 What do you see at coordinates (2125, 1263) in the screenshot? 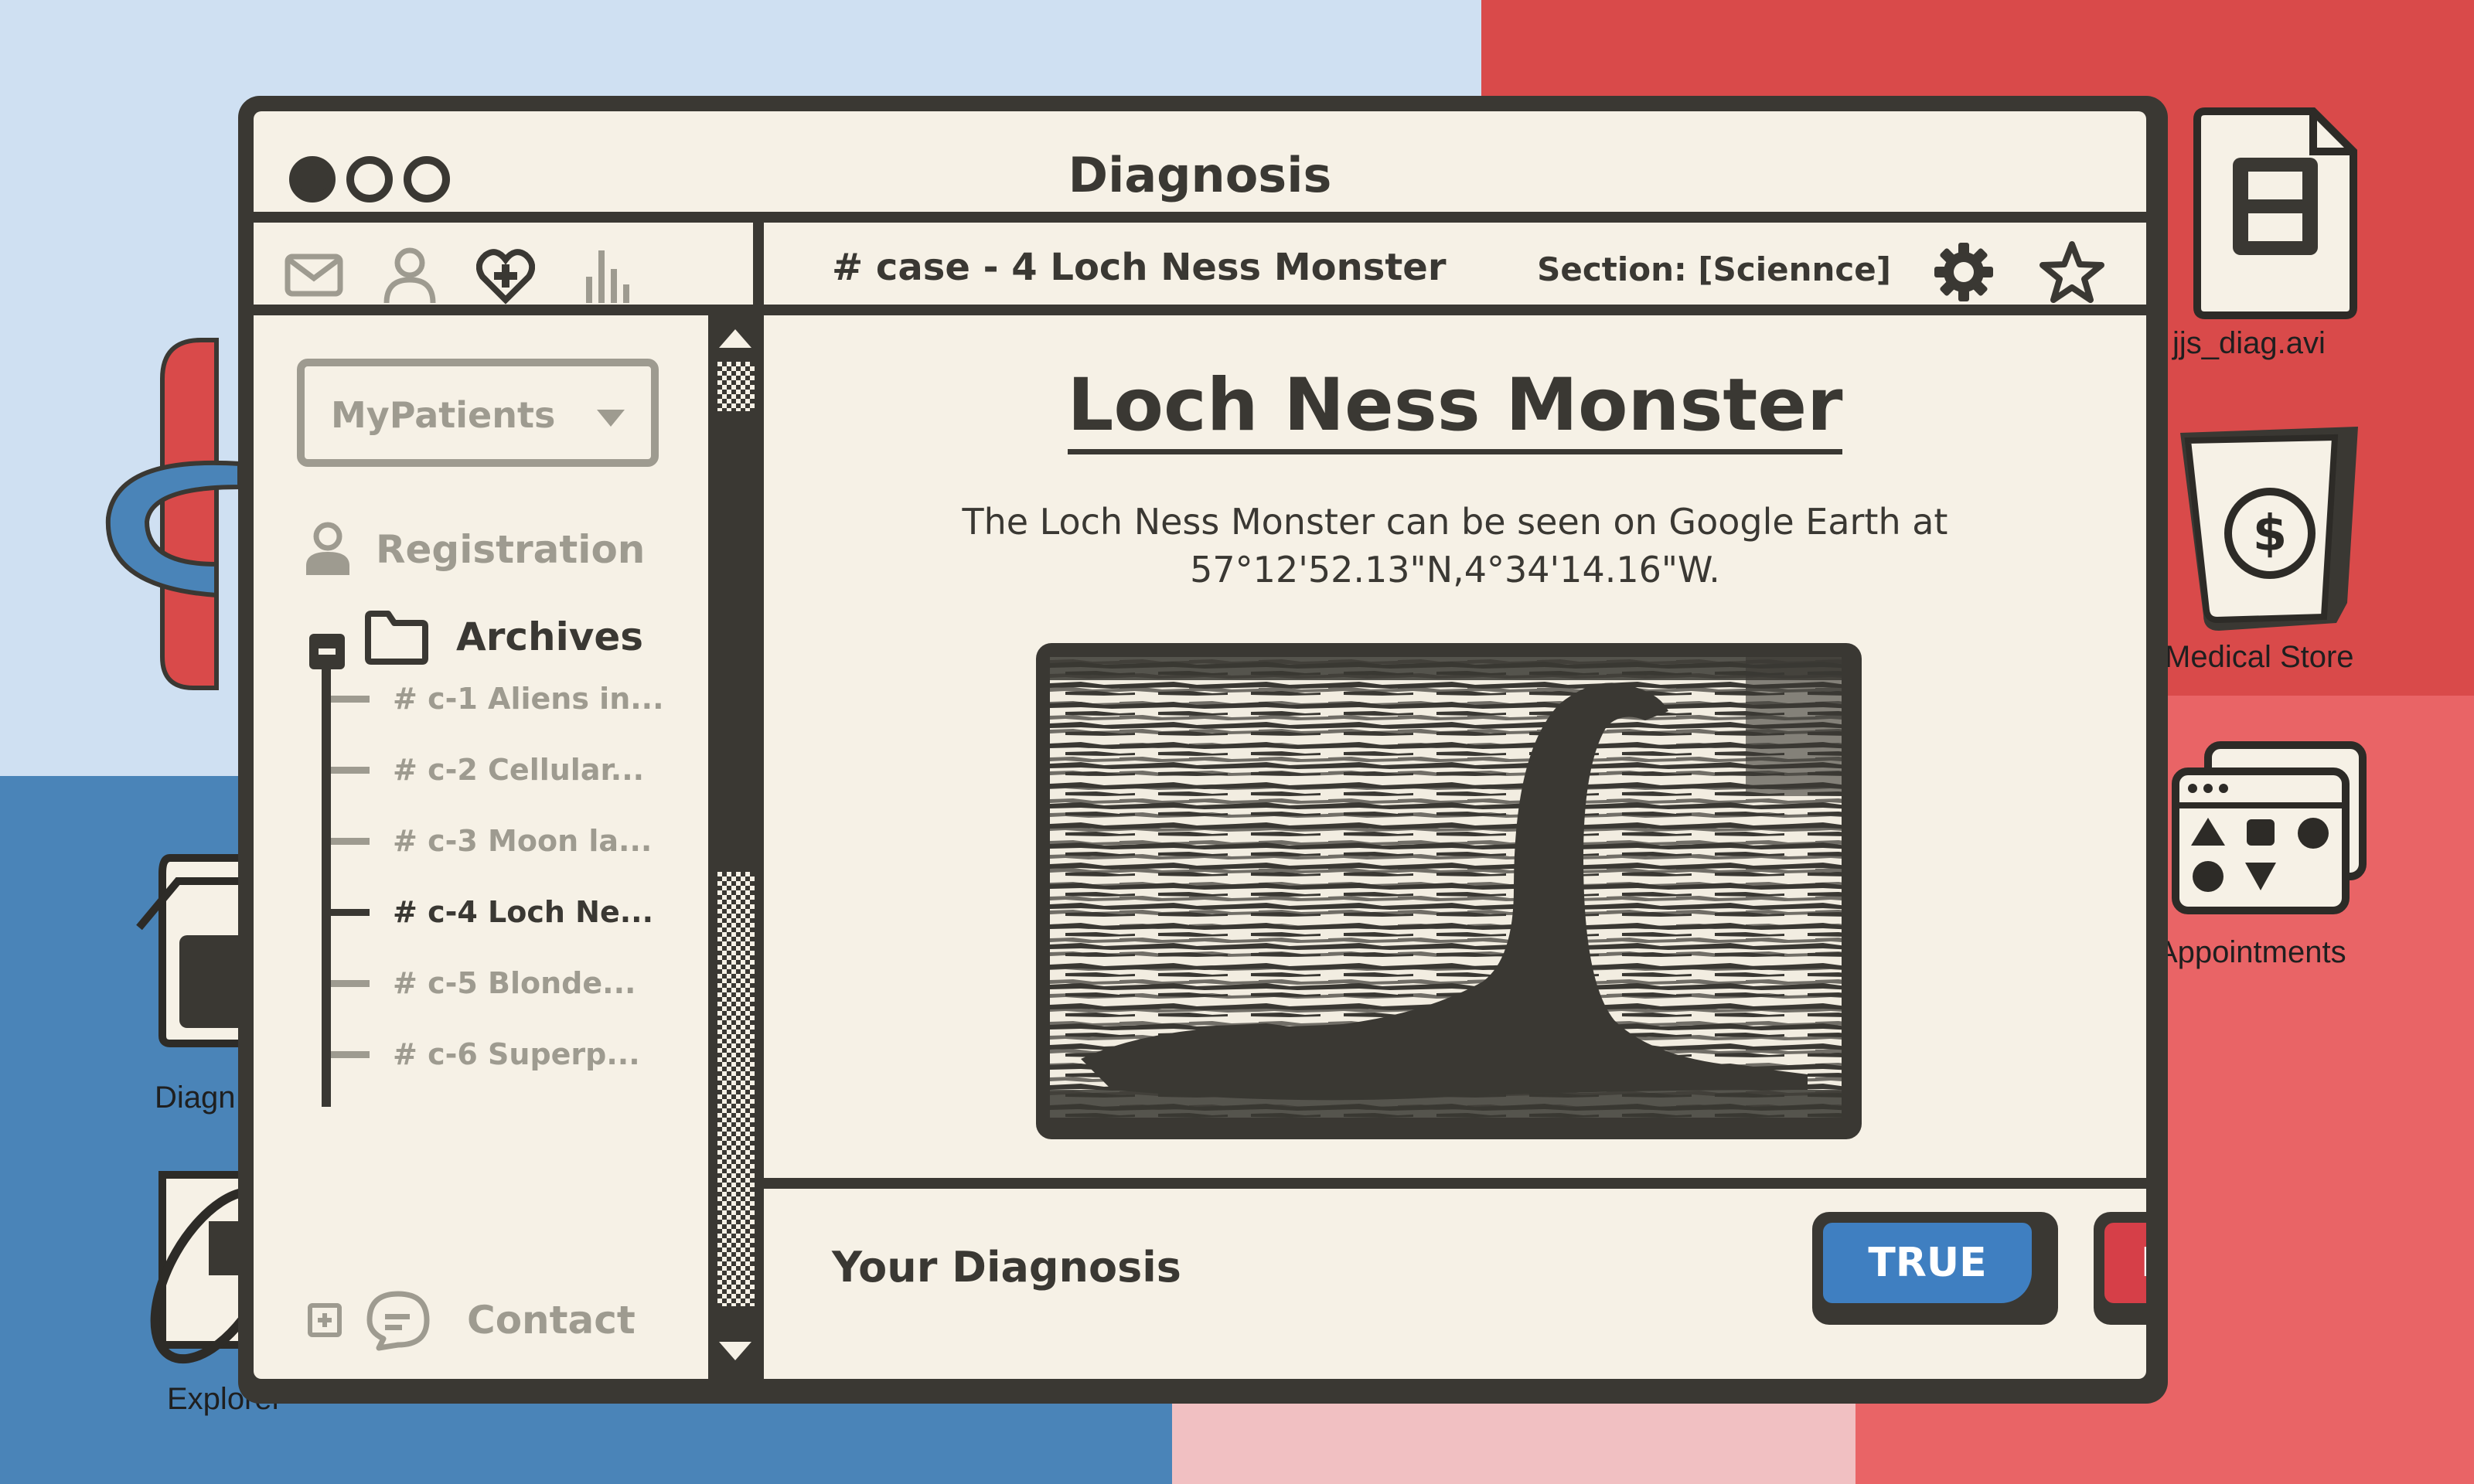
I see `false-button-label: FALSE` at bounding box center [2125, 1263].